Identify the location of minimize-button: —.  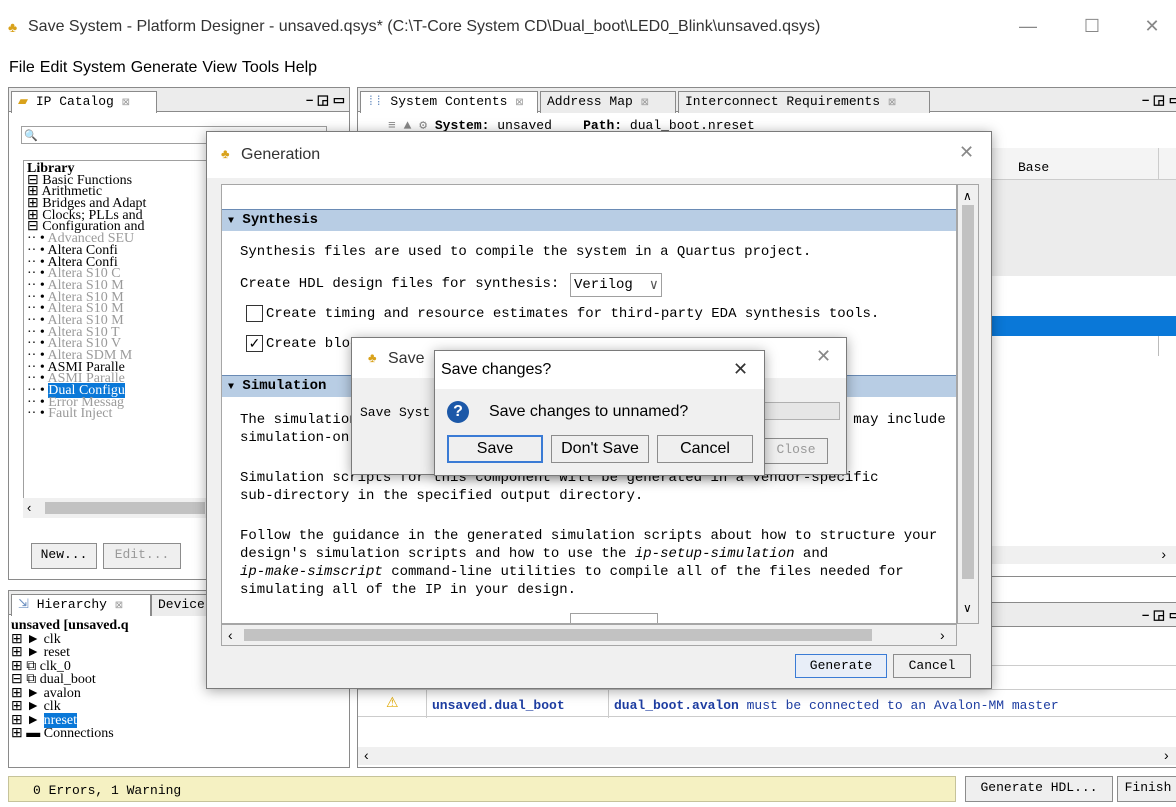
(1028, 26).